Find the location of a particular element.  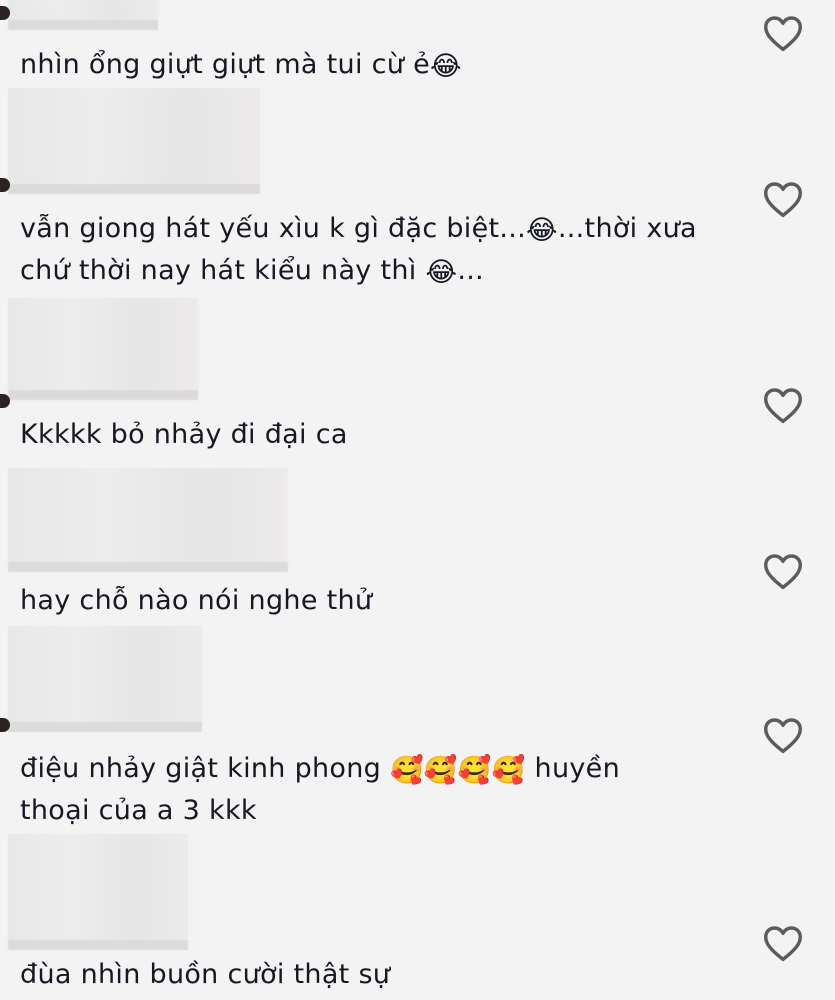

comment-text-part: điệu nhảy giật kinh phong is located at coordinates (205, 768).